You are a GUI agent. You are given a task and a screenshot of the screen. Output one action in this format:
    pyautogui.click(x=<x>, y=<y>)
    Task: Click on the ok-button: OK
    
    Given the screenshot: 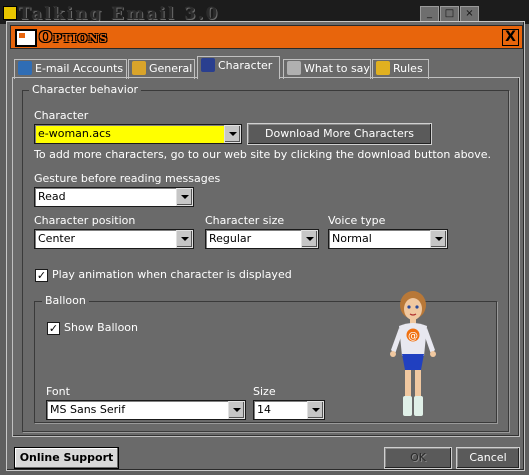 What is the action you would take?
    pyautogui.click(x=418, y=458)
    